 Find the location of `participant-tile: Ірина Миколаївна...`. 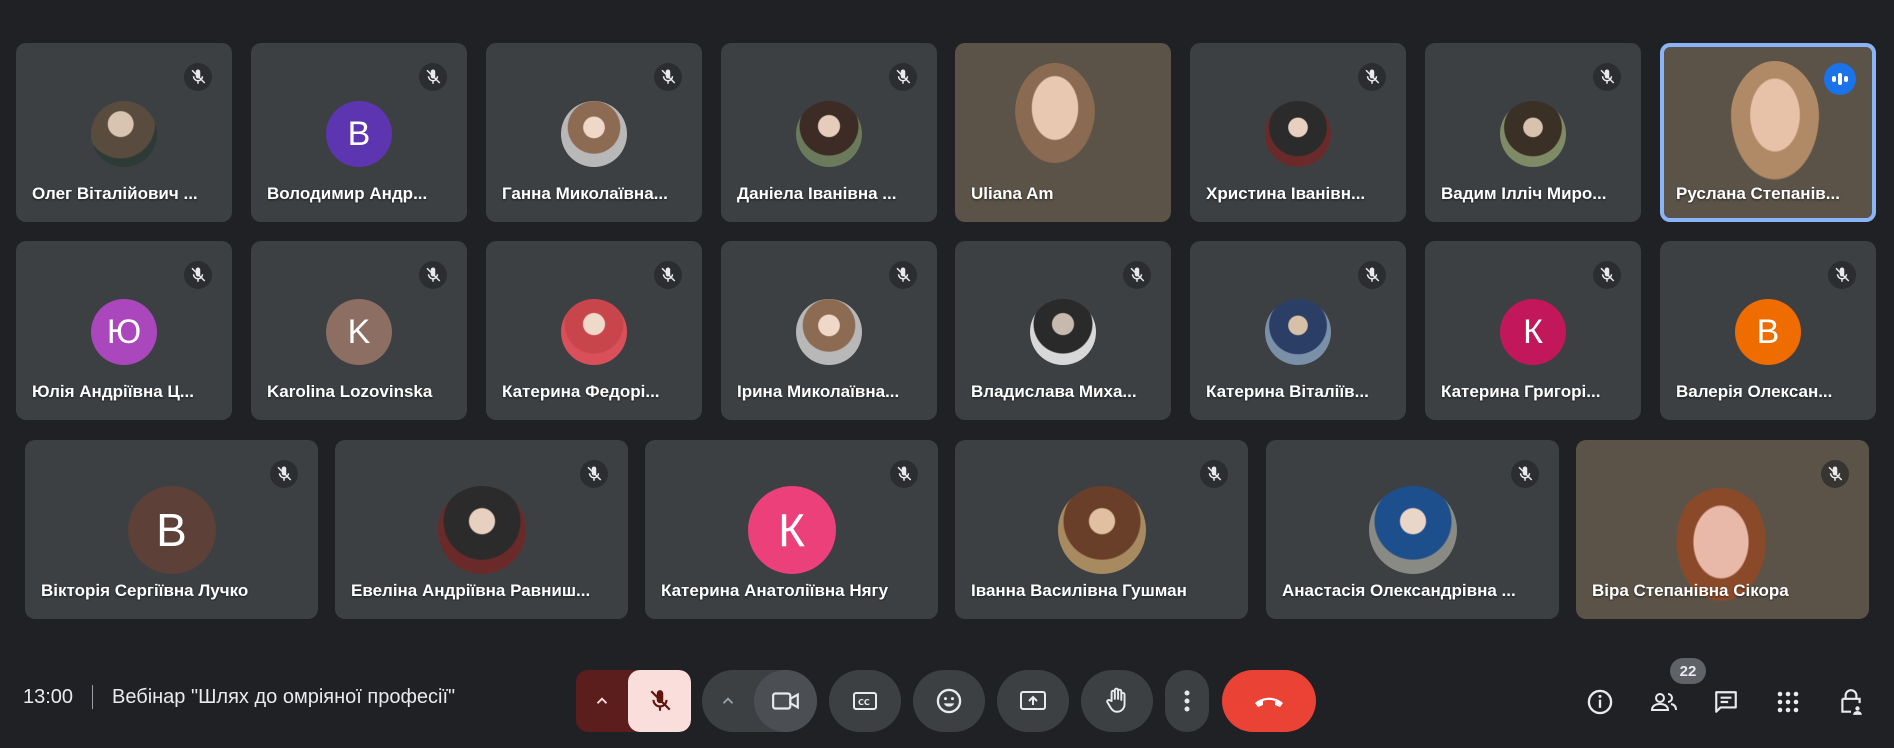

participant-tile: Ірина Миколаївна... is located at coordinates (829, 330).